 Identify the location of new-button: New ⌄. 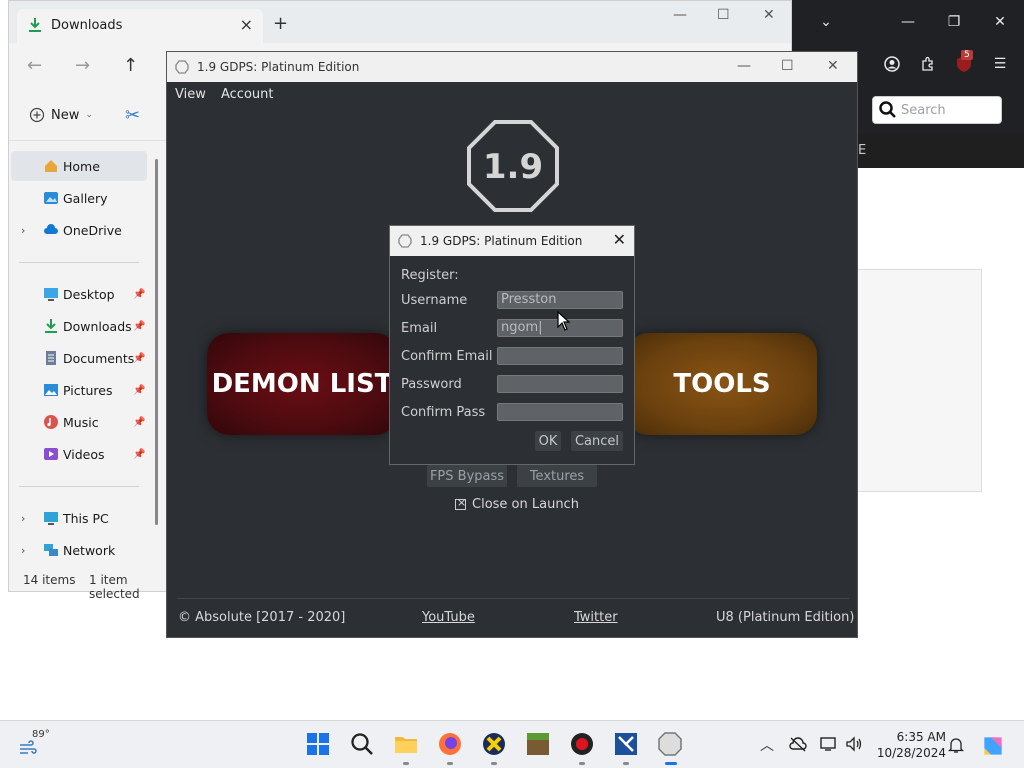
(61, 115).